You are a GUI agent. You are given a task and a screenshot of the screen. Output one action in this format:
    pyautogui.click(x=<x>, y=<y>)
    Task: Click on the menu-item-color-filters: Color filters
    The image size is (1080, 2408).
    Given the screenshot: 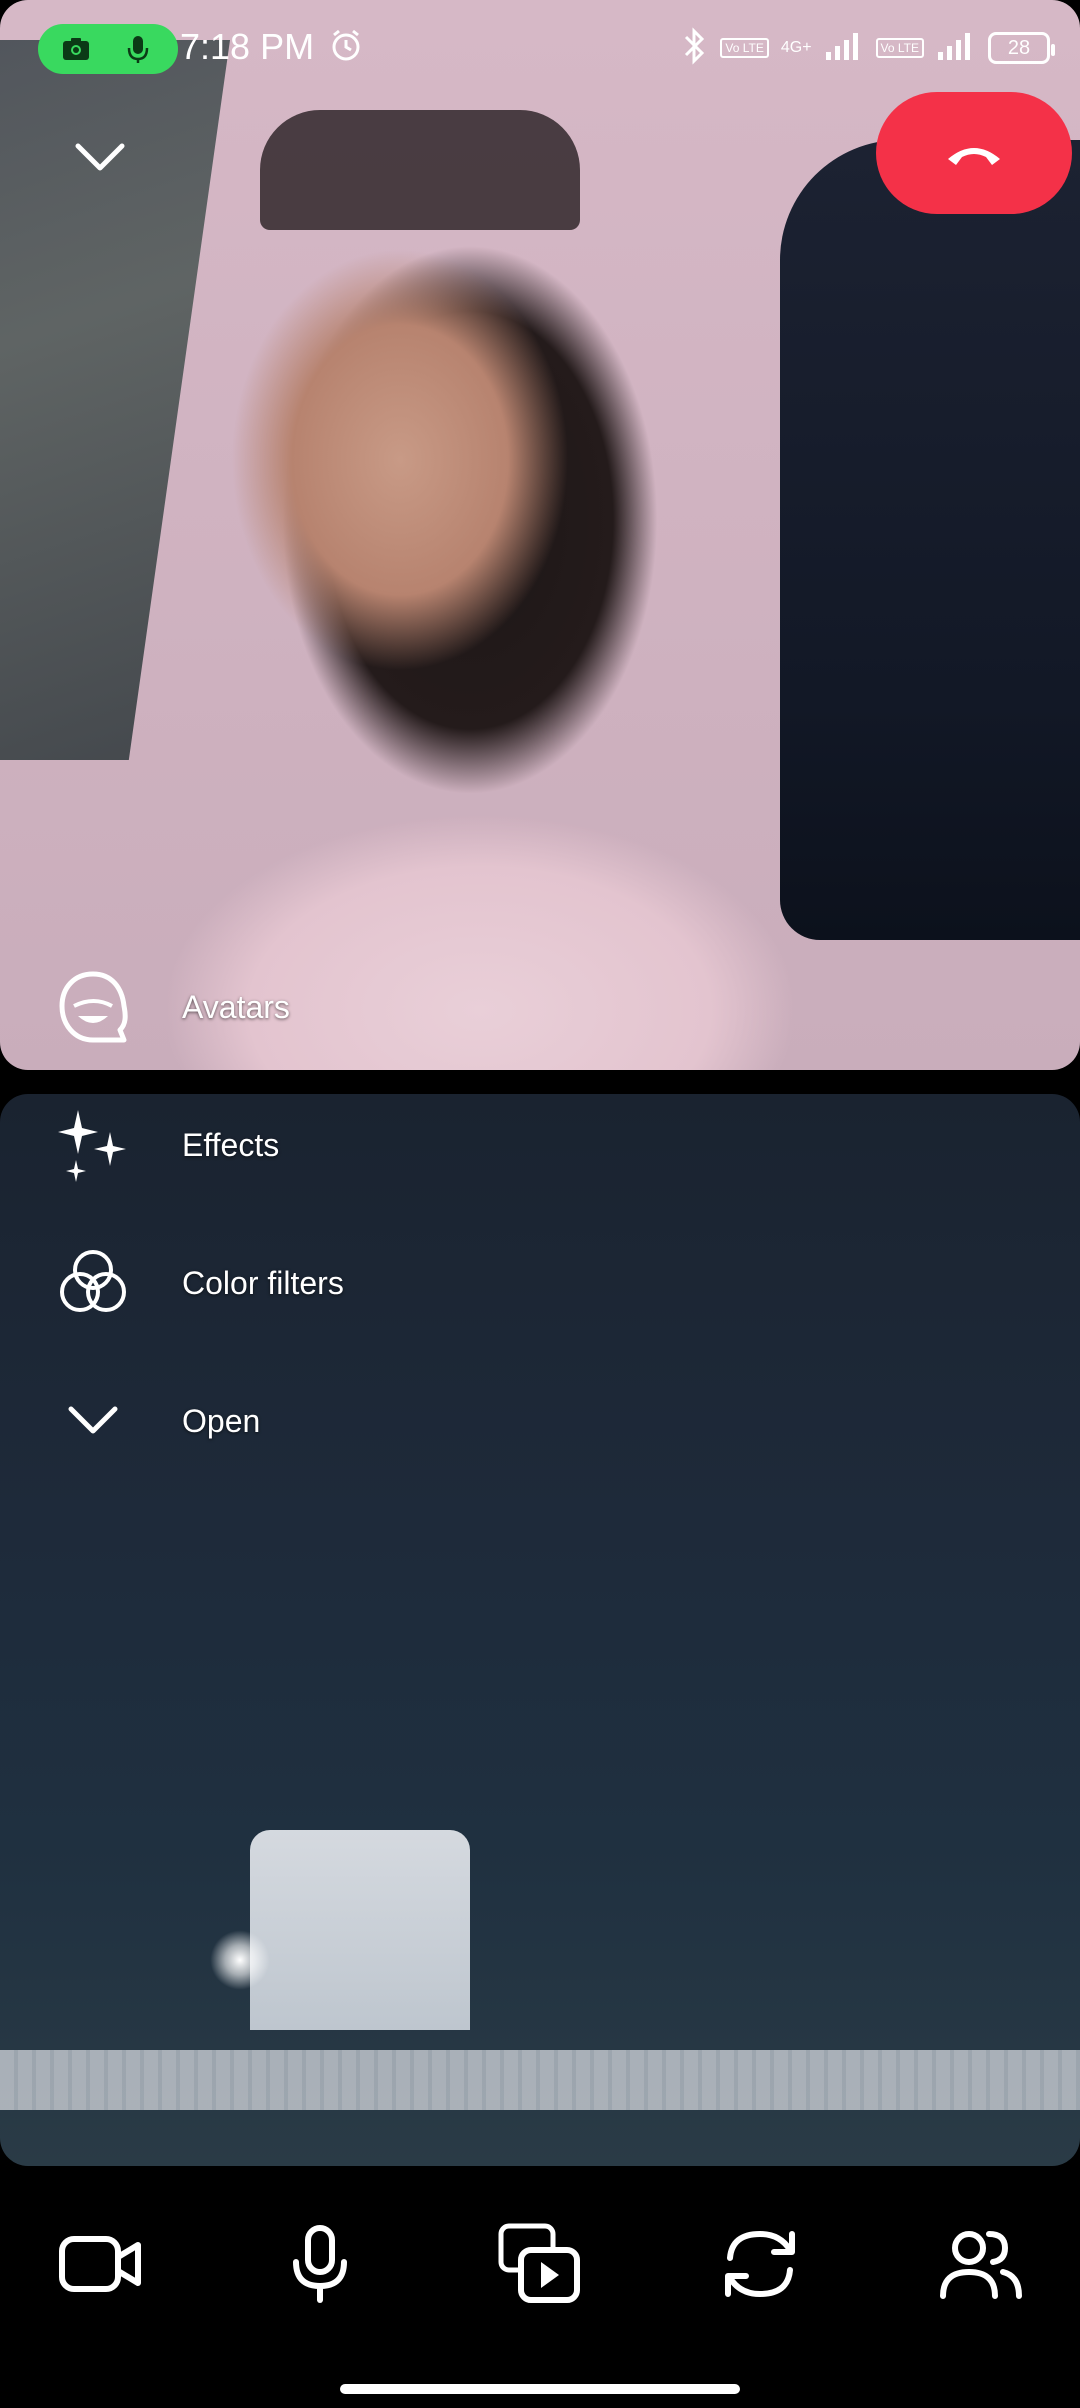 What is the action you would take?
    pyautogui.click(x=197, y=1283)
    